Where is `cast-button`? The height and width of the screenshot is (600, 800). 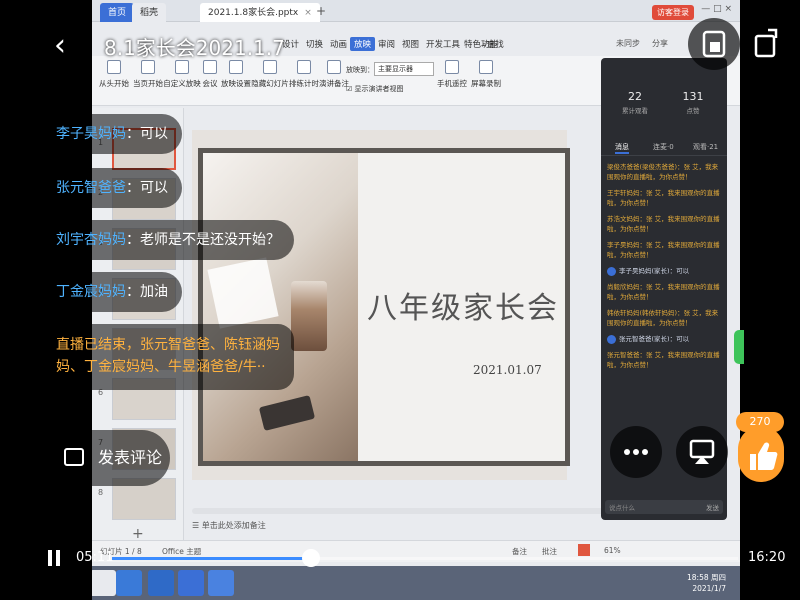
cast-button is located at coordinates (702, 452).